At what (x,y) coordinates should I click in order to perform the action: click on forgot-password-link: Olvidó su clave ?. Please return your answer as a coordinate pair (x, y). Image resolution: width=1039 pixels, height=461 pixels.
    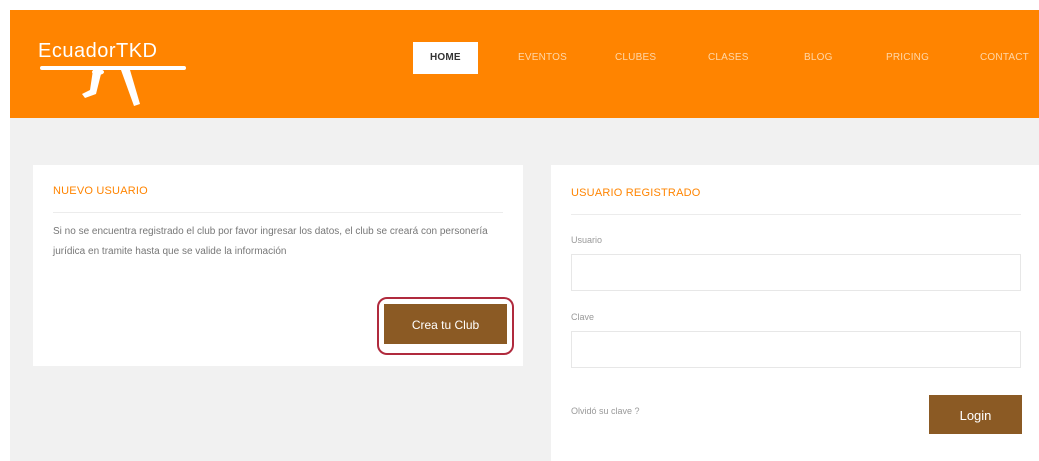
    Looking at the image, I should click on (605, 411).